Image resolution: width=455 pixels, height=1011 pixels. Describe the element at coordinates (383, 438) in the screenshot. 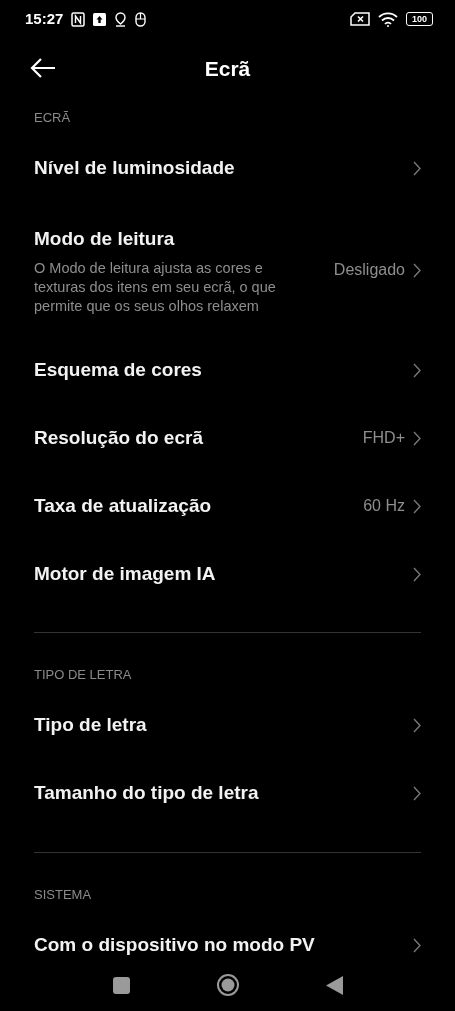

I see `item-value: FHD+` at that location.